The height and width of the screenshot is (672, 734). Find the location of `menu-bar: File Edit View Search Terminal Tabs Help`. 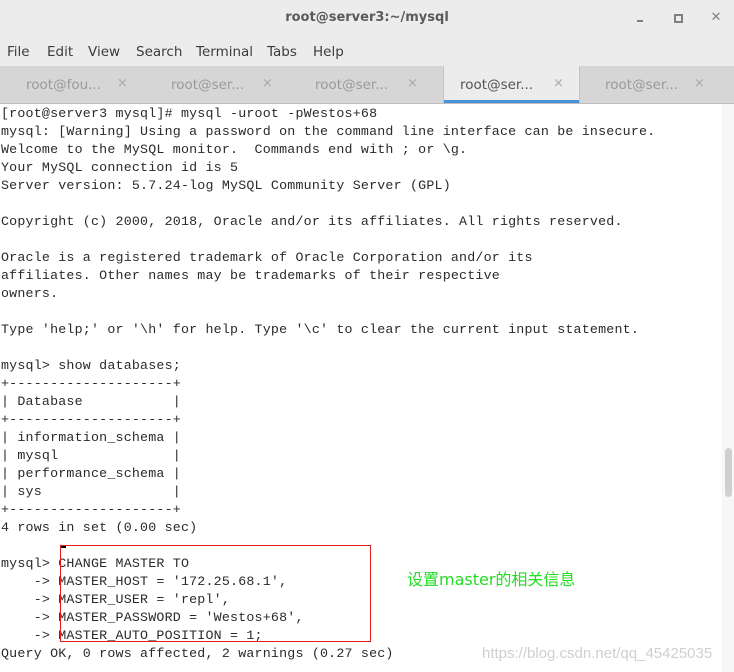

menu-bar: File Edit View Search Terminal Tabs Help is located at coordinates (367, 51).